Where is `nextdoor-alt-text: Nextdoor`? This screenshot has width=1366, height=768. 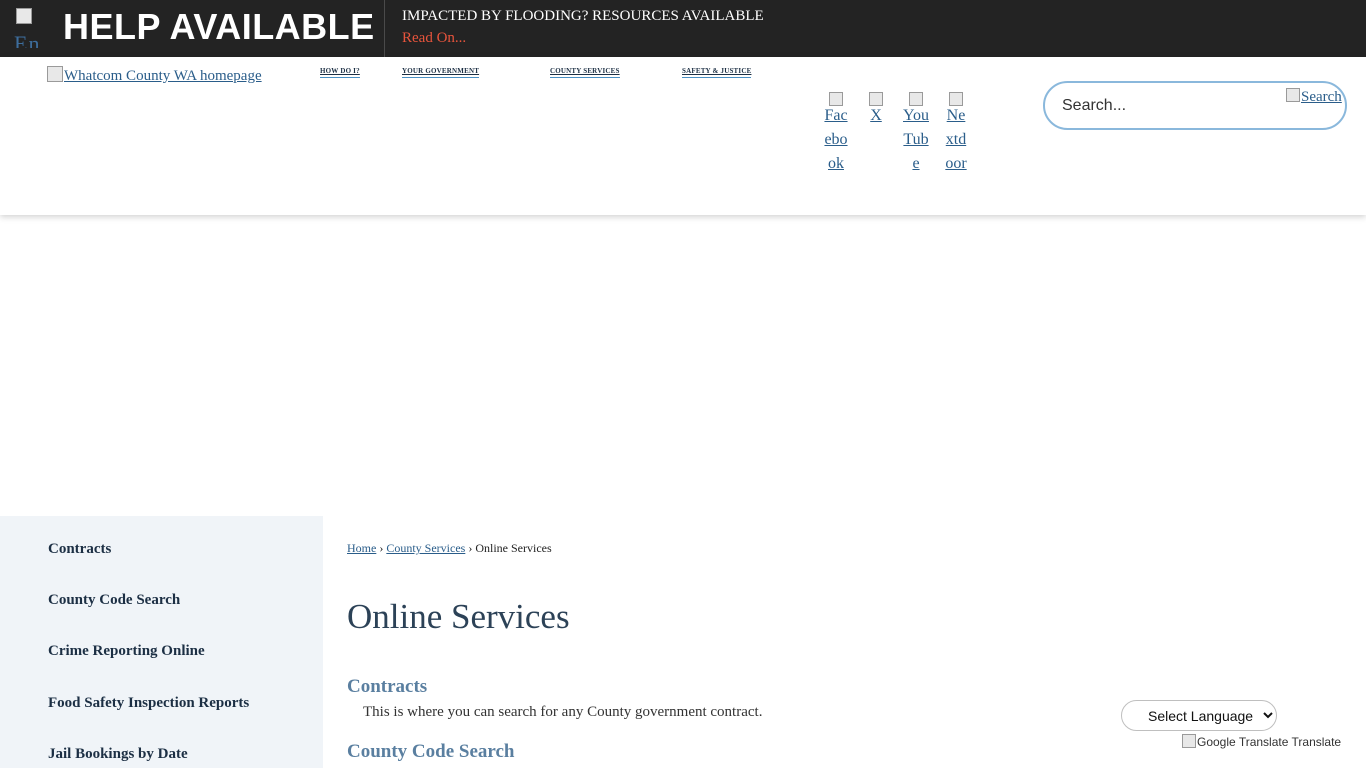 nextdoor-alt-text: Nextdoor is located at coordinates (956, 139).